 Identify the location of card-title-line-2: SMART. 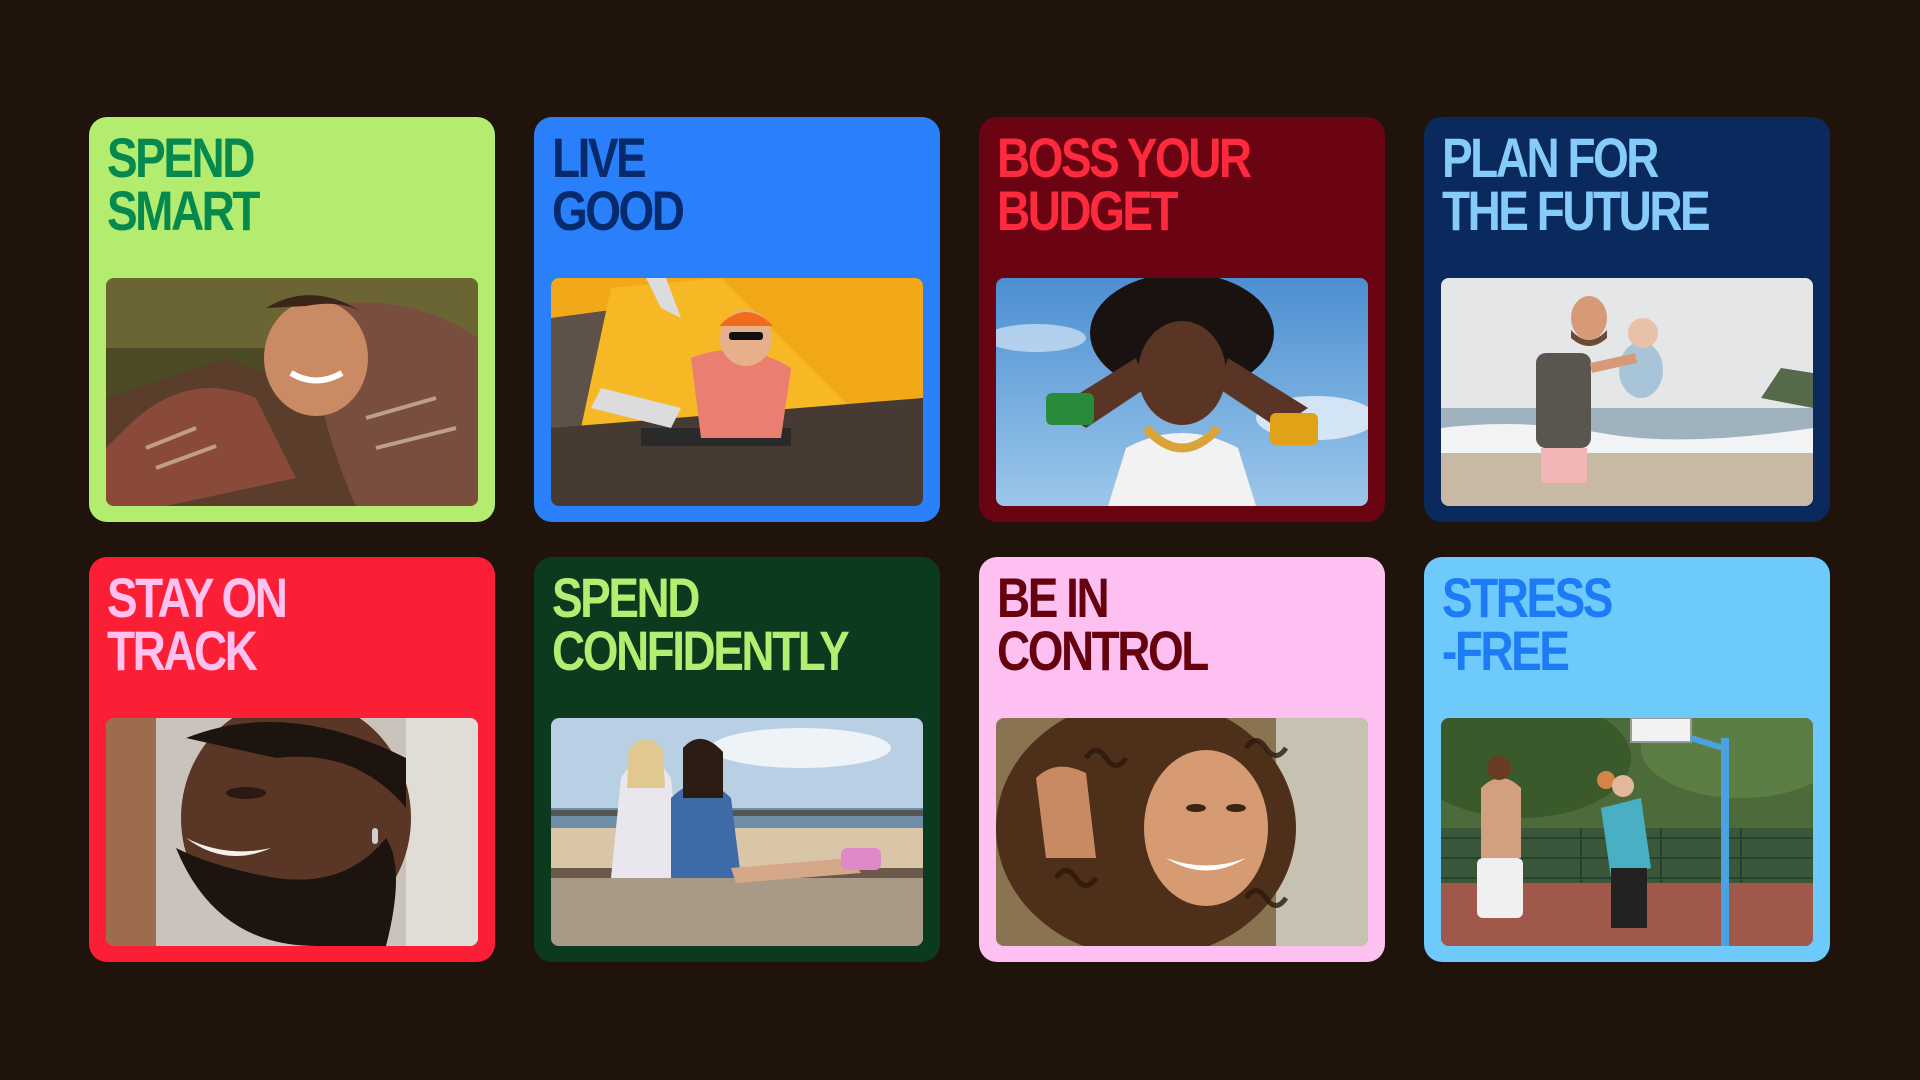
(183, 210).